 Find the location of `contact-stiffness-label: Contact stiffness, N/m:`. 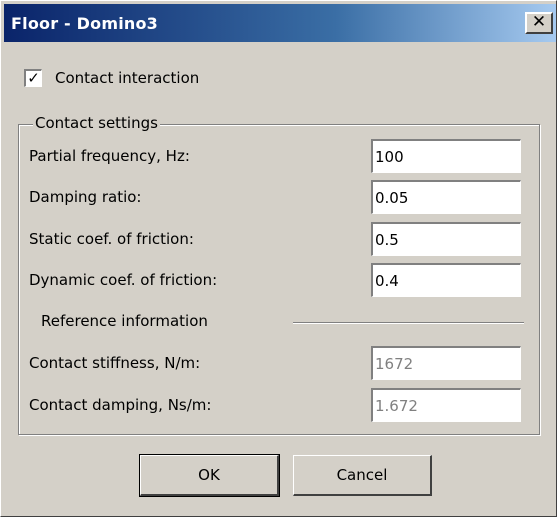

contact-stiffness-label: Contact stiffness, N/m: is located at coordinates (115, 363).